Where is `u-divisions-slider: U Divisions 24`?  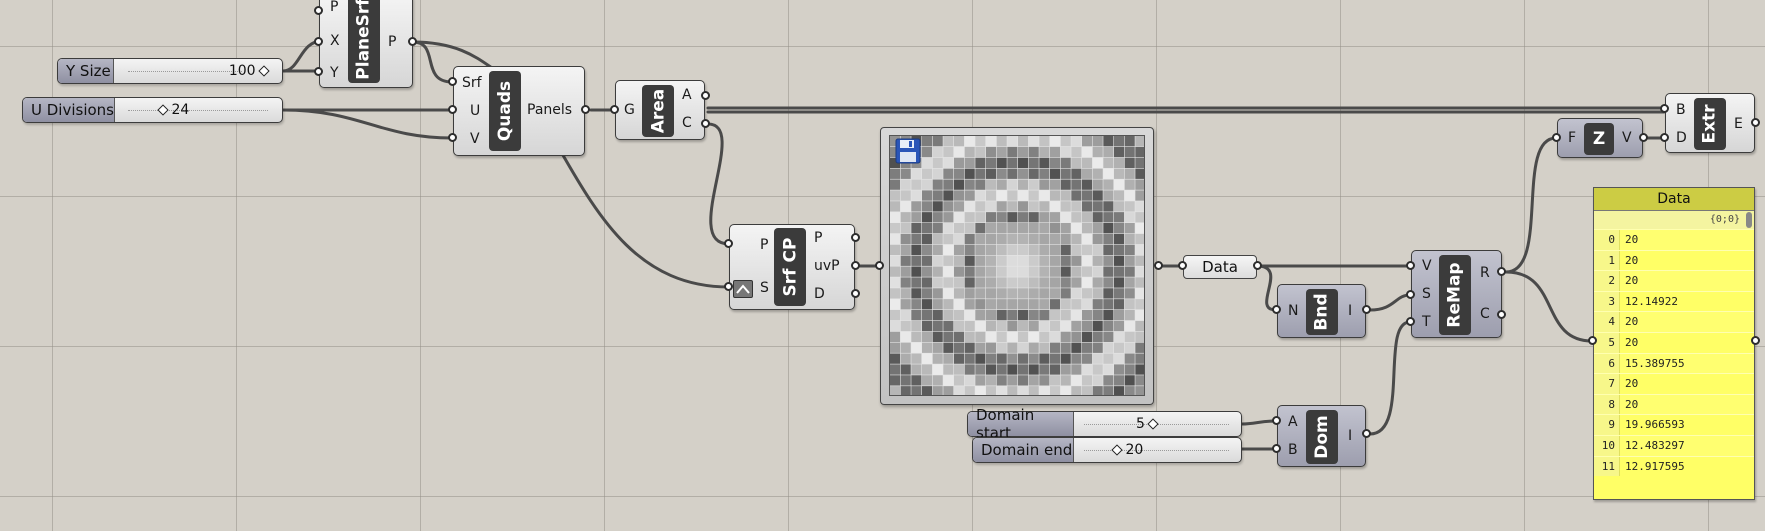
u-divisions-slider: U Divisions 24 is located at coordinates (152, 110).